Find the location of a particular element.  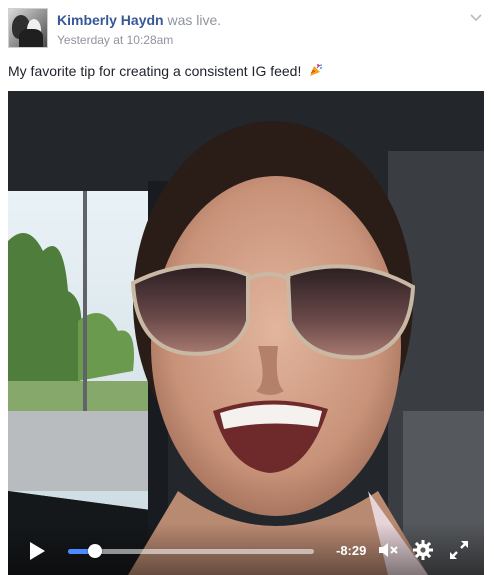

play-icon is located at coordinates (37, 551).